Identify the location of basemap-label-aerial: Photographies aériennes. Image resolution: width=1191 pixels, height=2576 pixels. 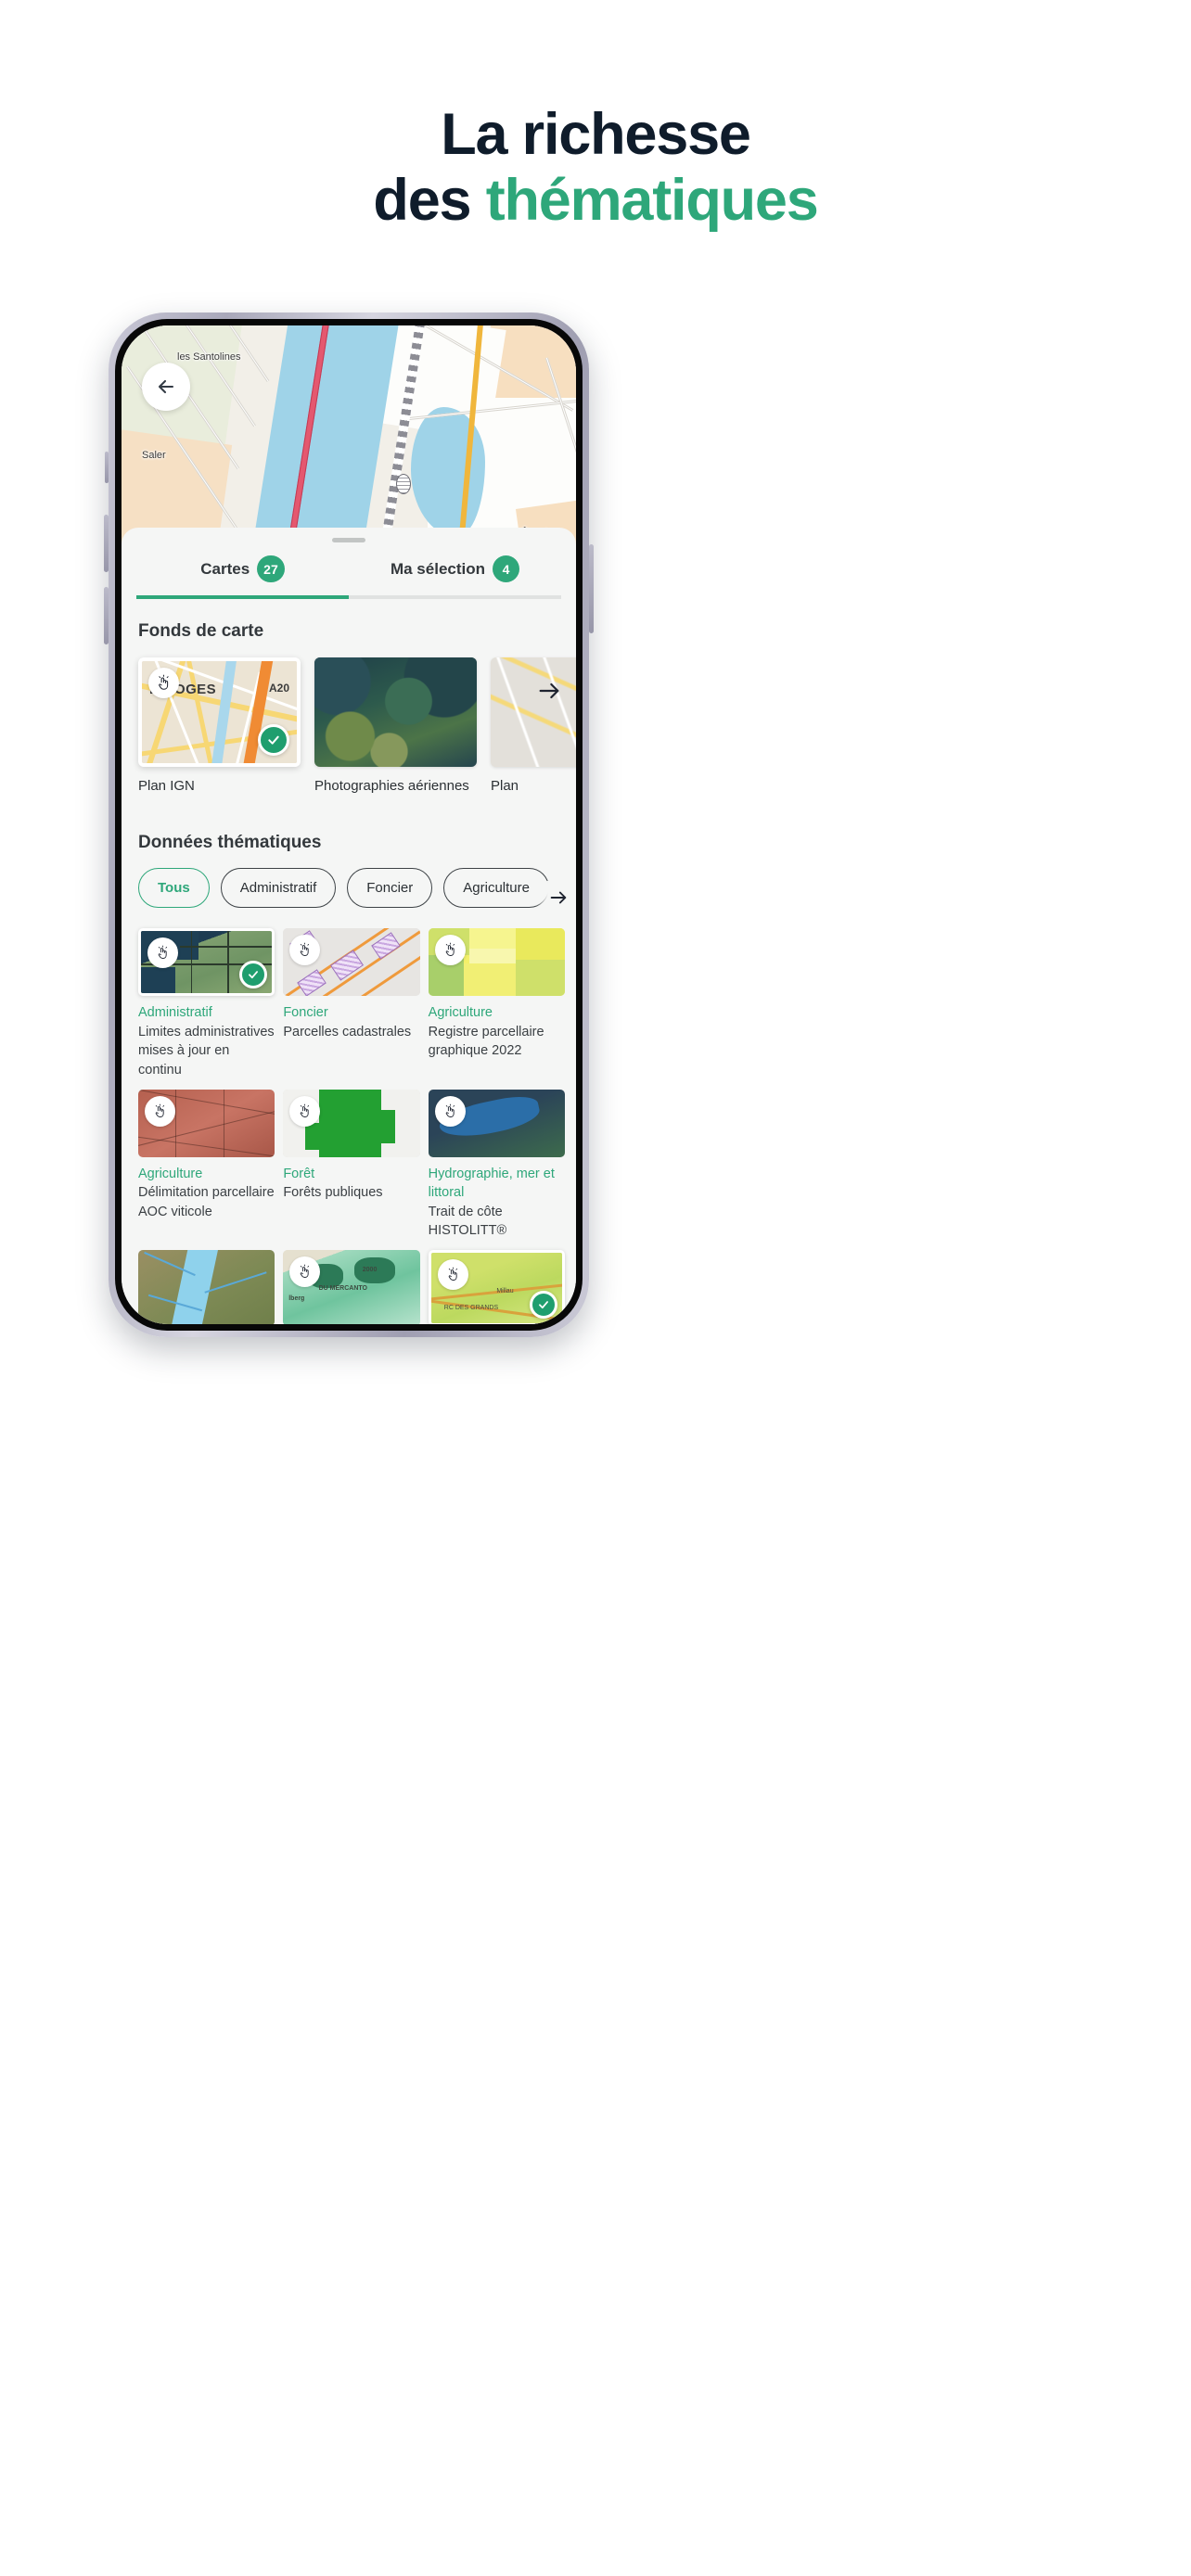
(391, 786).